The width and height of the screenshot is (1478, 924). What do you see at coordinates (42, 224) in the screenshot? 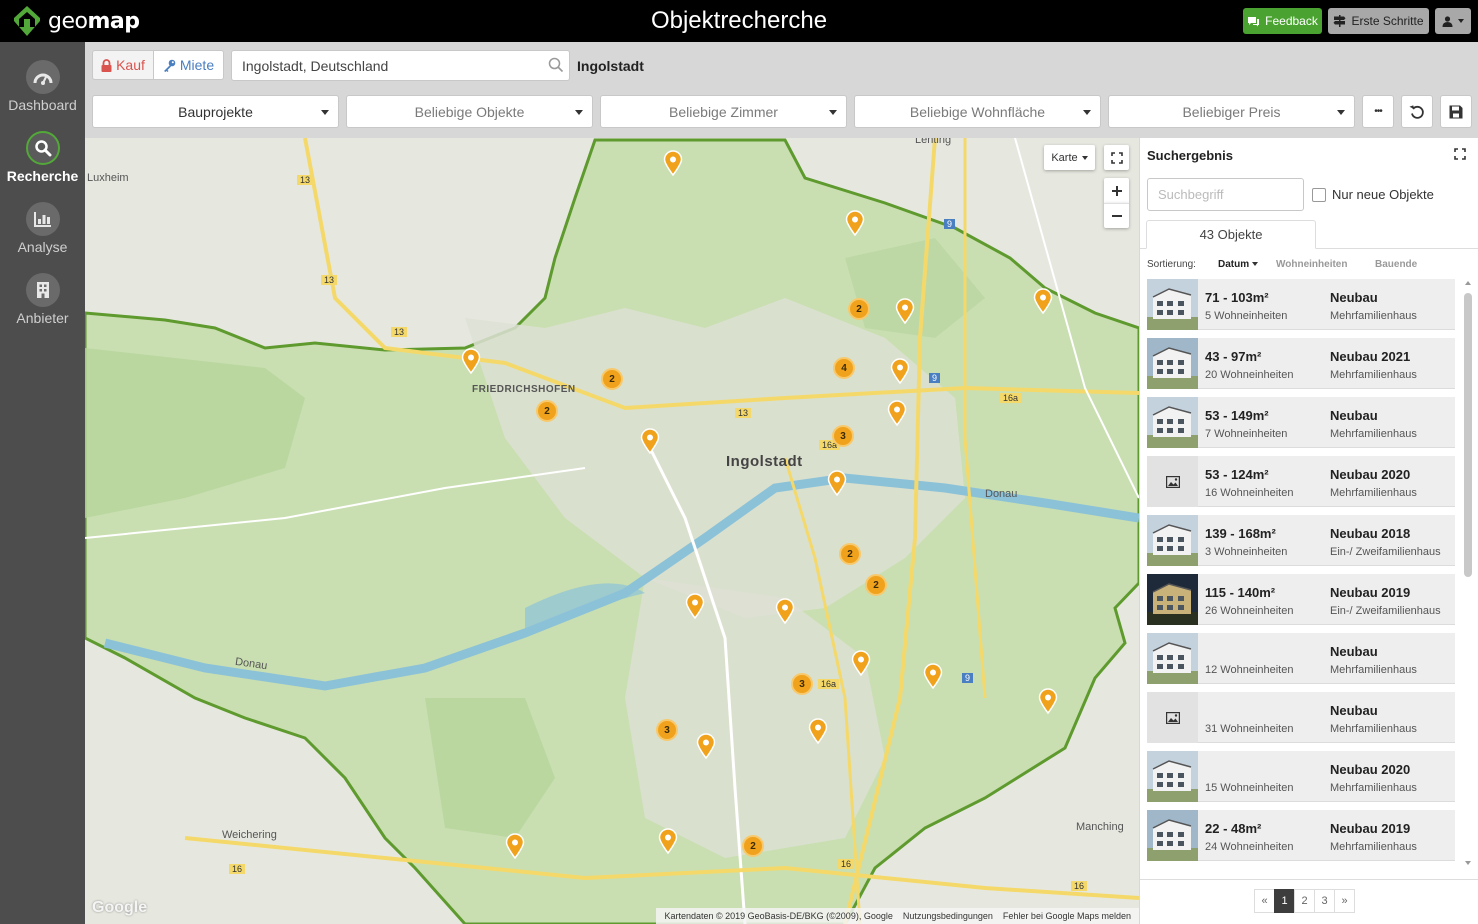
I see `sidebar-item-analyse: Analyse` at bounding box center [42, 224].